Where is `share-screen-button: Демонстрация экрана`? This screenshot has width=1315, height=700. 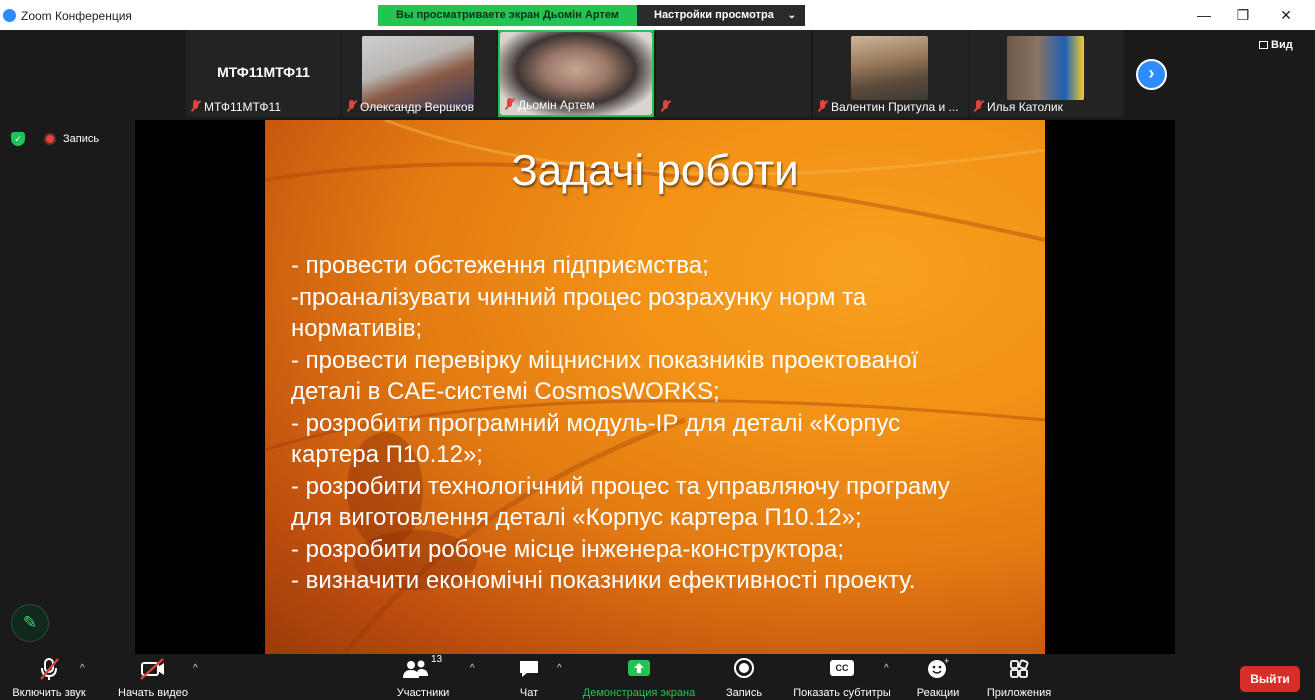
share-screen-button: Демонстрация экрана is located at coordinates (639, 677).